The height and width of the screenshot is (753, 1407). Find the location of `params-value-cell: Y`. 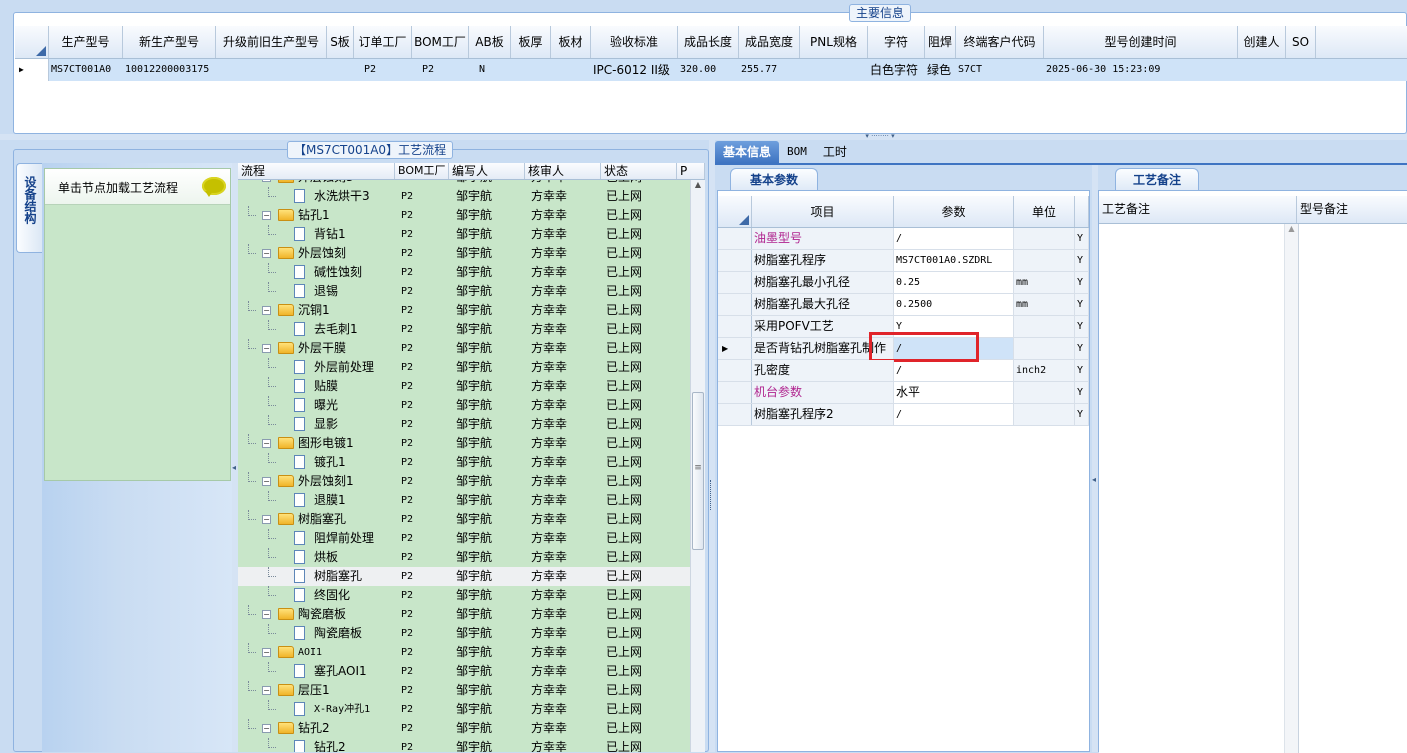

params-value-cell: Y is located at coordinates (954, 326).